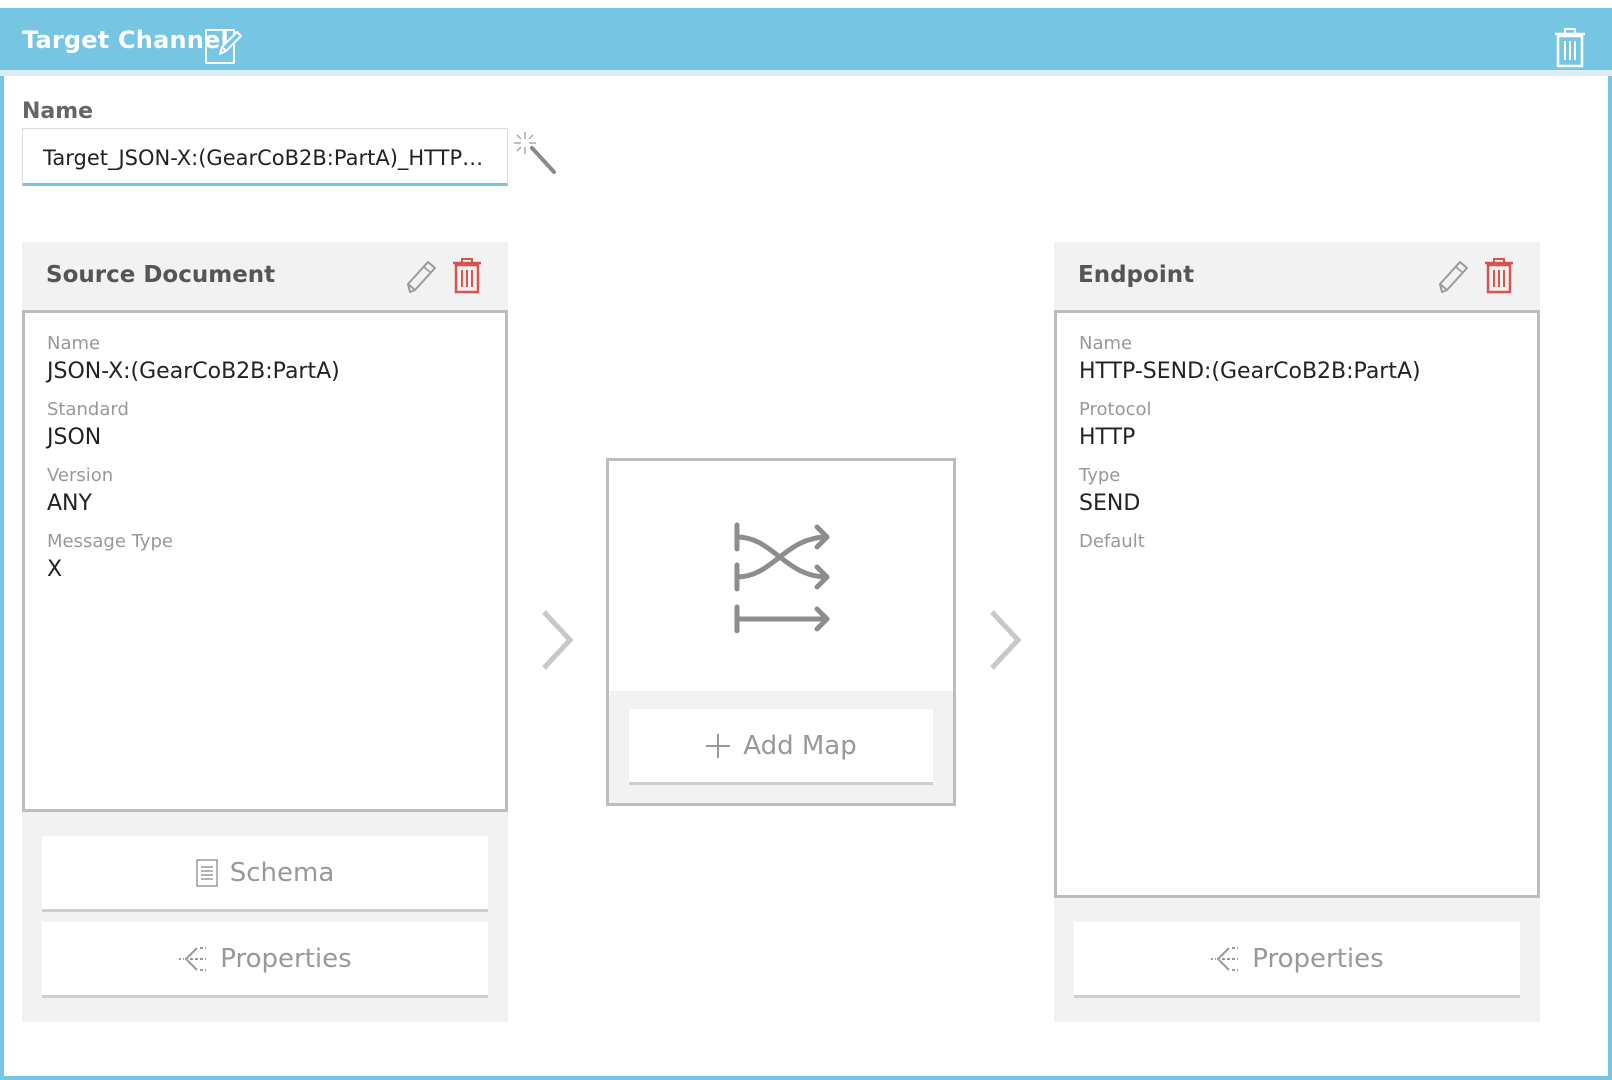 Image resolution: width=1612 pixels, height=1080 pixels. Describe the element at coordinates (1250, 371) in the screenshot. I see `field-value: HTTP-SEND:(GearCoB2B:PartA)` at that location.